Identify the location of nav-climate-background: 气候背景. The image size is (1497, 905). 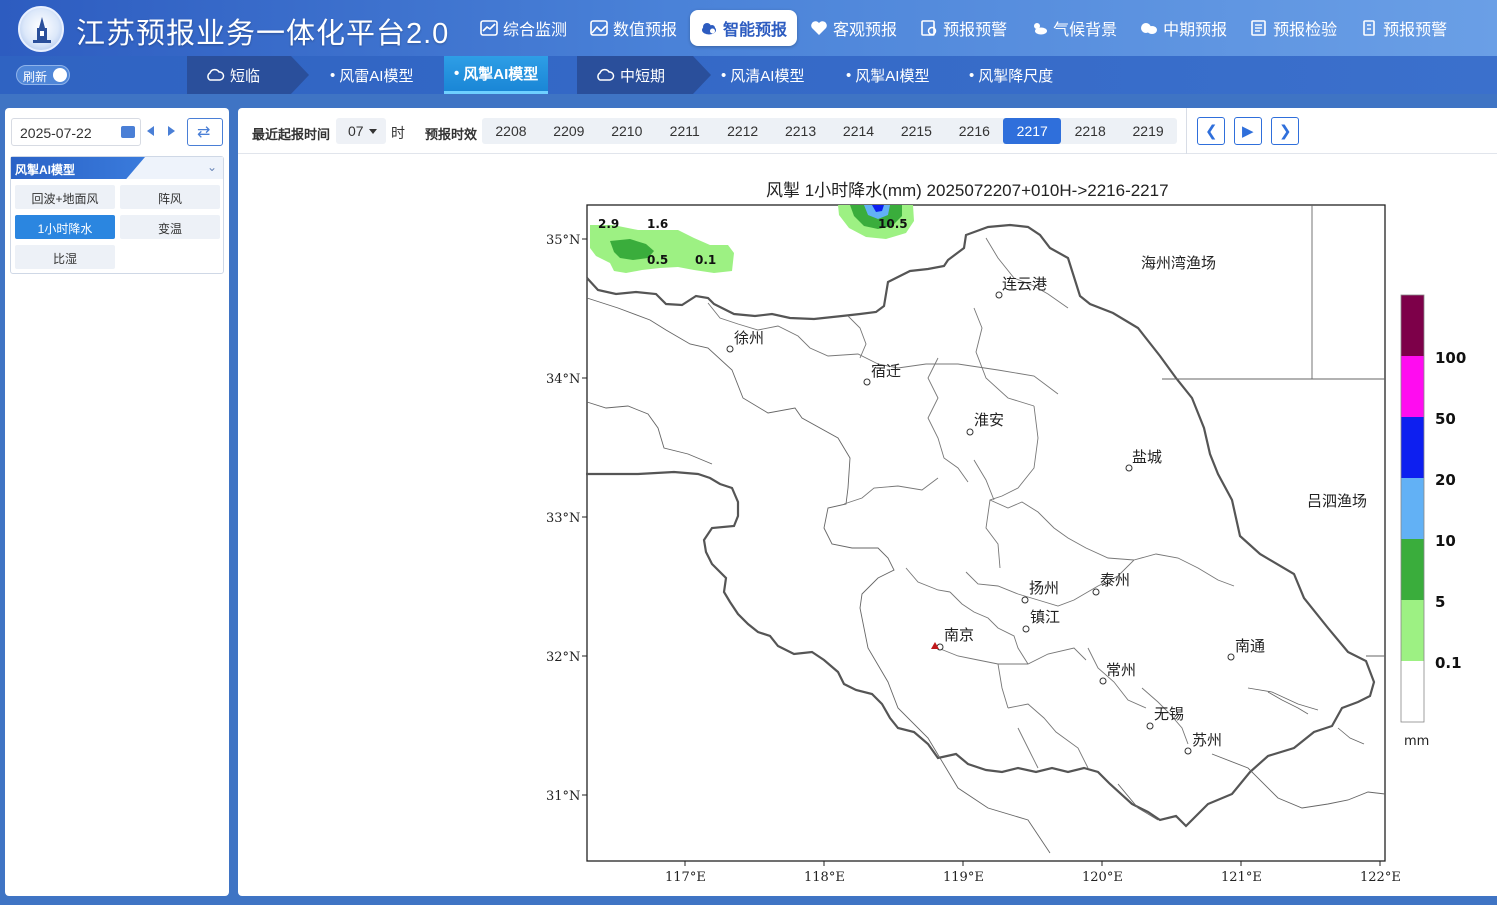
(1073, 28).